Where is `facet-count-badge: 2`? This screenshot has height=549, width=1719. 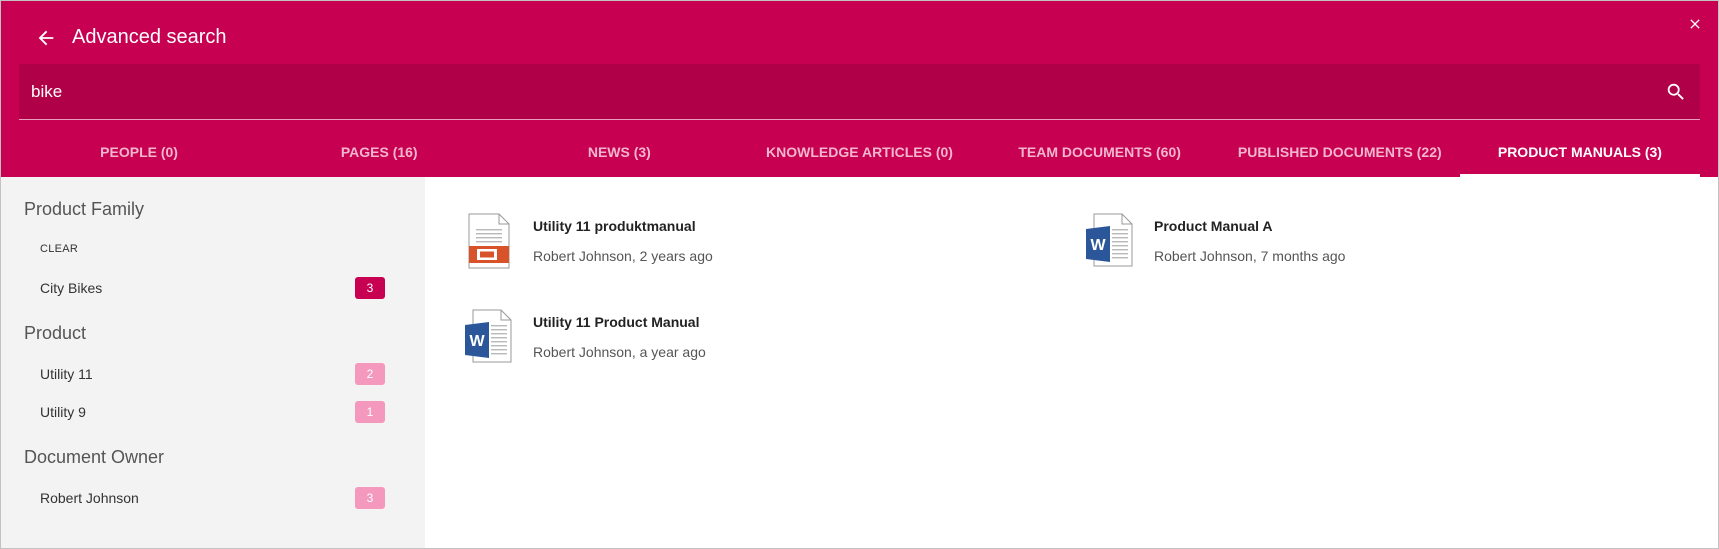
facet-count-badge: 2 is located at coordinates (370, 374).